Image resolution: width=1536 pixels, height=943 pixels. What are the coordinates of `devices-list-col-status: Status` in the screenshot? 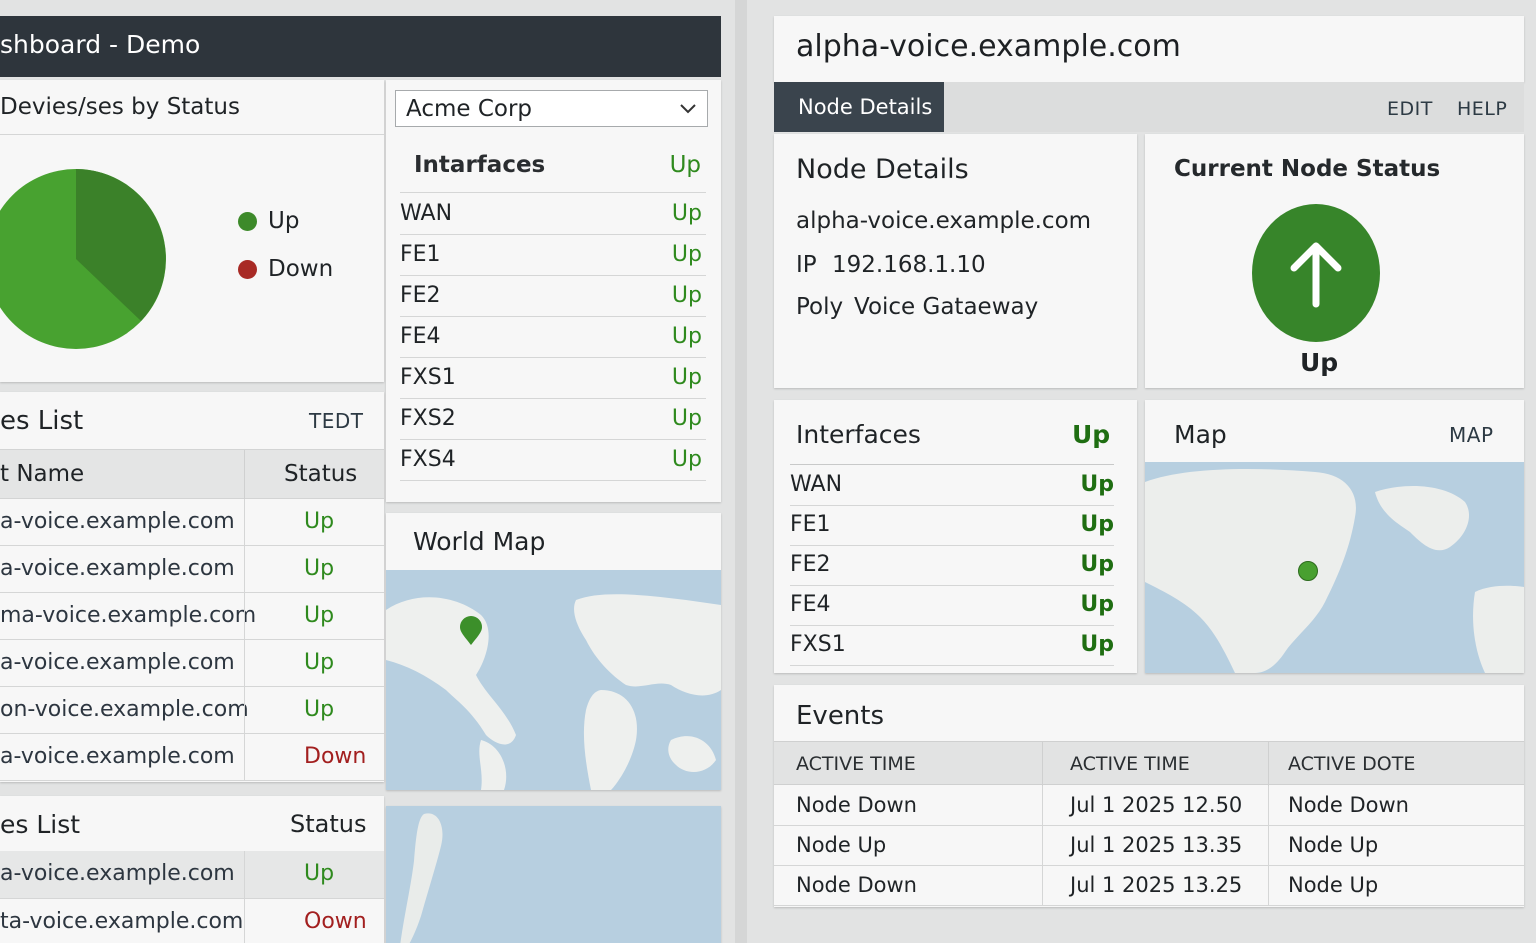 It's located at (321, 474).